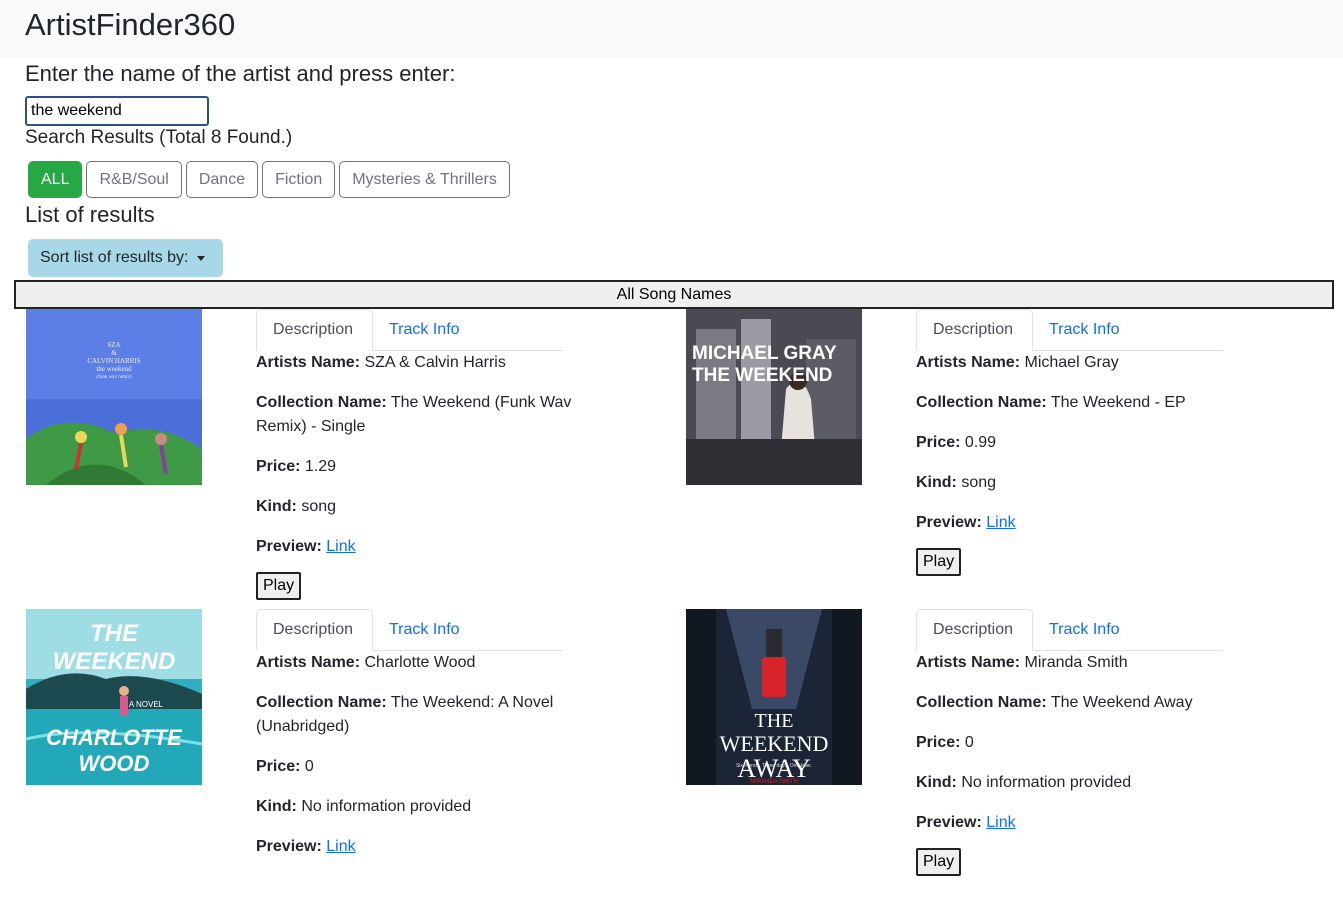 The width and height of the screenshot is (1343, 909). I want to click on results-summary: Search Results (Total 8 Found.), so click(159, 137).